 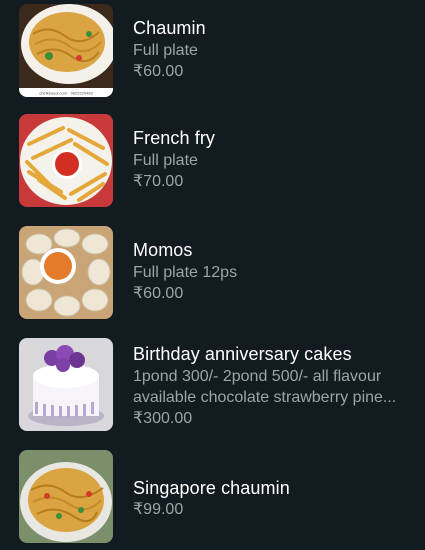 I want to click on singapore-noodles-image, so click(x=66, y=496).